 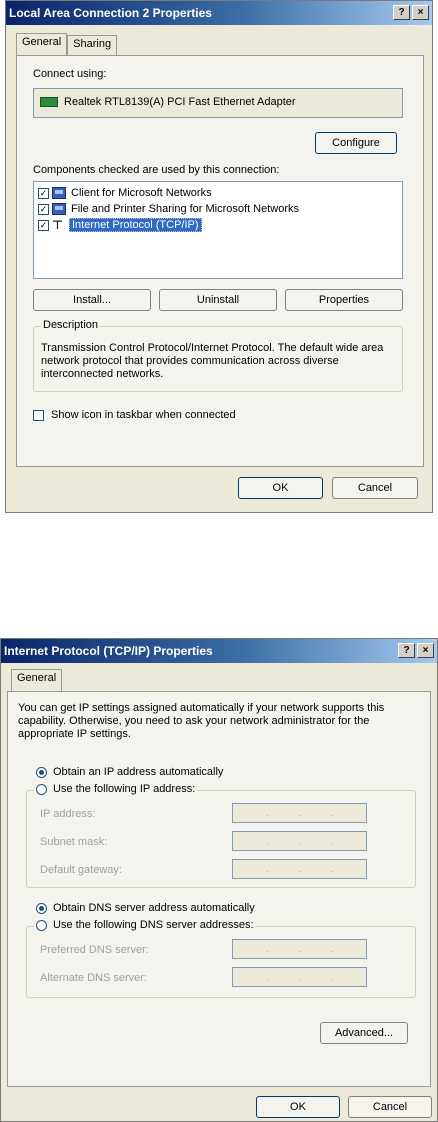 What do you see at coordinates (38, 415) in the screenshot?
I see `show-icon-checkbox` at bounding box center [38, 415].